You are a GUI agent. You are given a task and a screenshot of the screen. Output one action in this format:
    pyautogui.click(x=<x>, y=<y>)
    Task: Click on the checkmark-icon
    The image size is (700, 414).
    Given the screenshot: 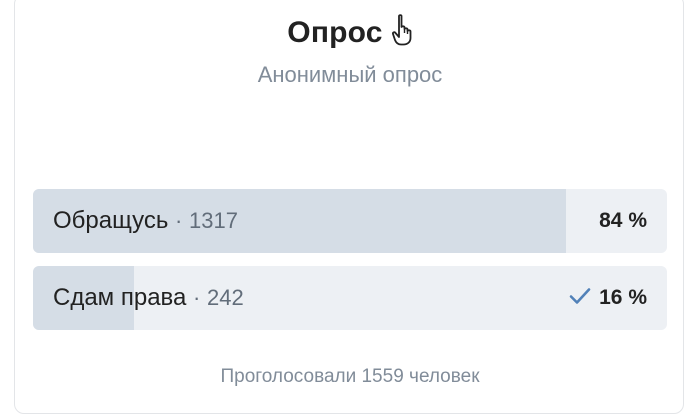 What is the action you would take?
    pyautogui.click(x=580, y=285)
    